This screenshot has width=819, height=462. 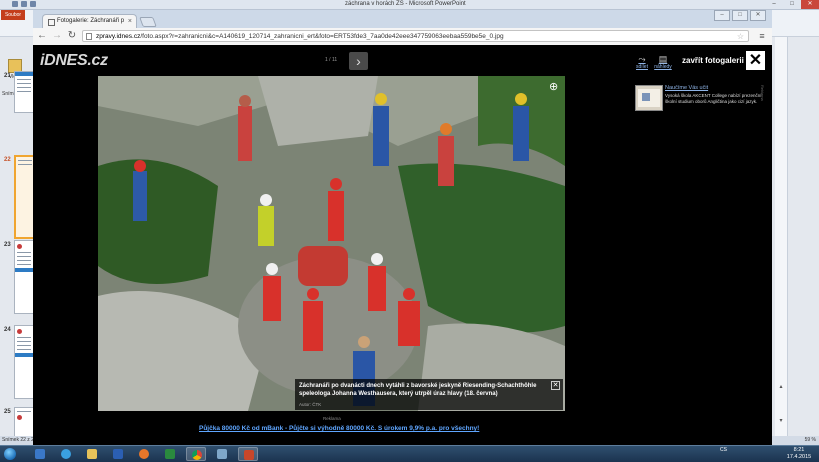 I want to click on tab-title: Fotogalerie: Záchranáři p, so click(x=91, y=21).